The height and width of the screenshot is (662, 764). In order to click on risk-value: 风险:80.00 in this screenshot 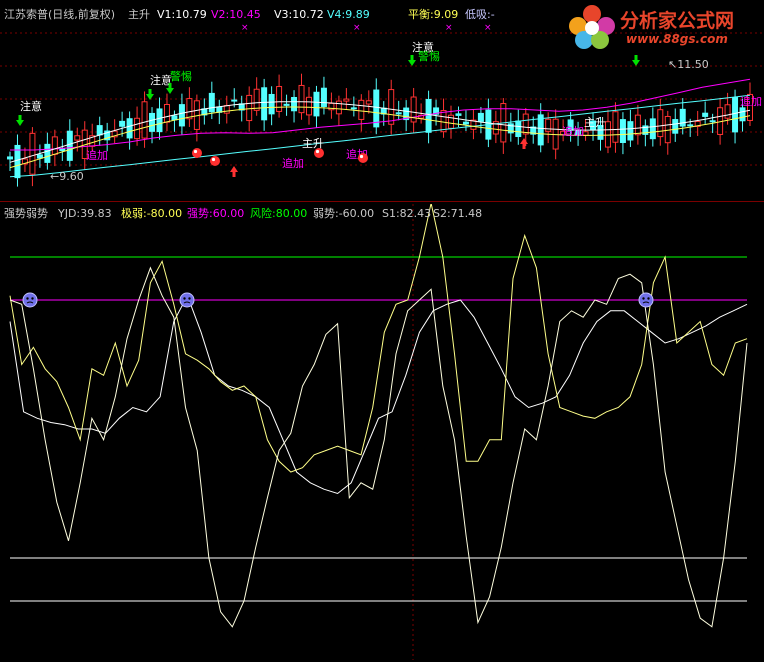, I will do `click(279, 213)`.